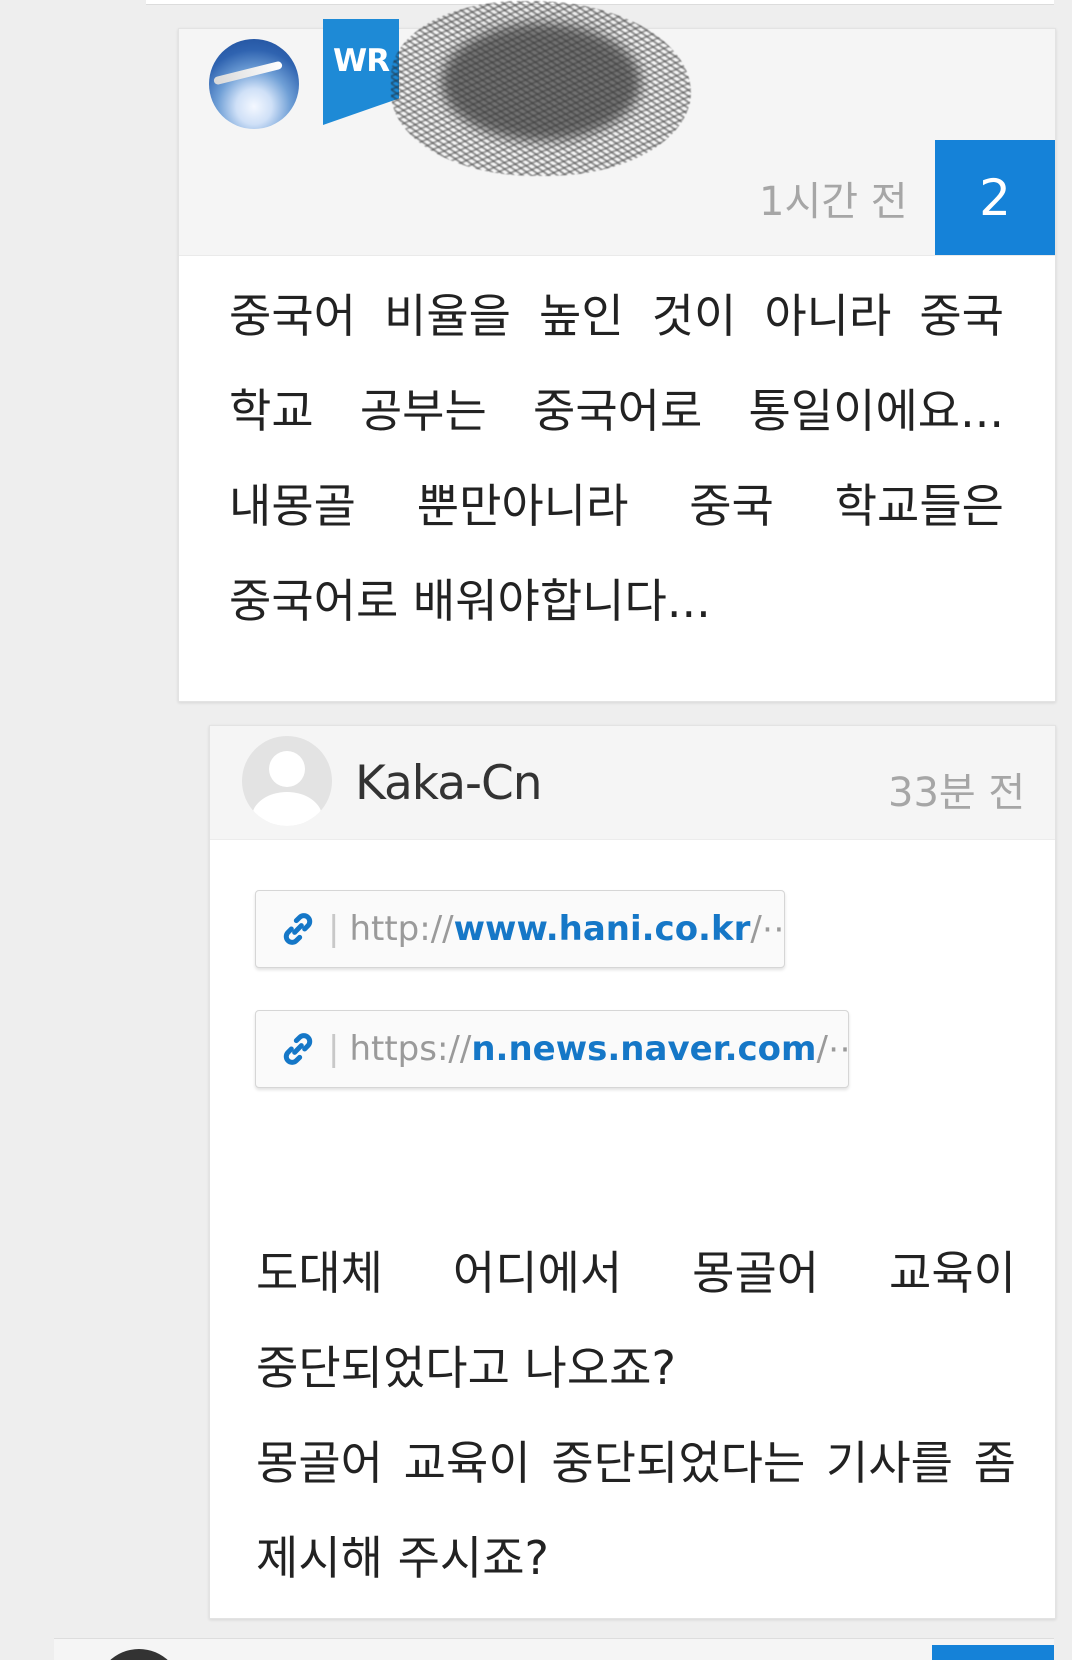 The height and width of the screenshot is (1660, 1072). Describe the element at coordinates (401, 929) in the screenshot. I see `link-scheme: http://` at that location.